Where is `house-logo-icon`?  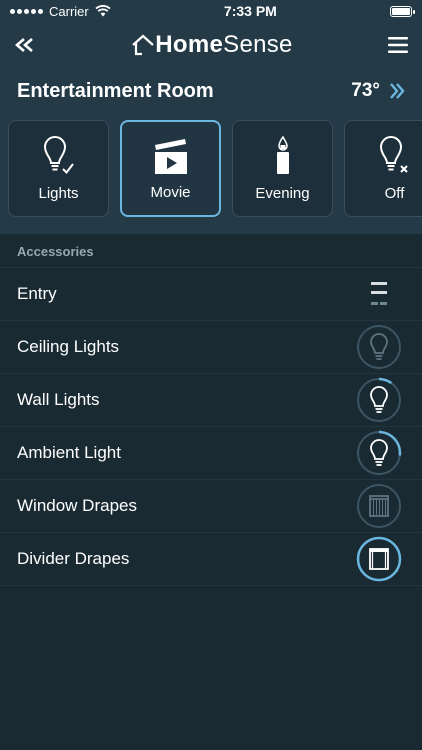
house-logo-icon is located at coordinates (143, 45).